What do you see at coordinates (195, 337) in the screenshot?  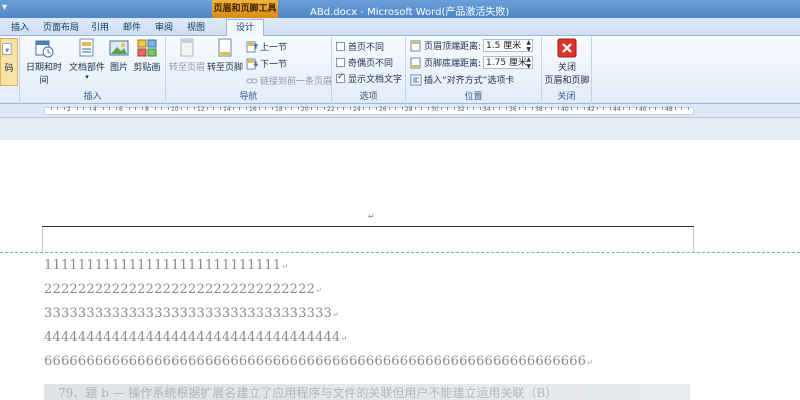 I see `document-line: 44444444444444444444444444444444444↵` at bounding box center [195, 337].